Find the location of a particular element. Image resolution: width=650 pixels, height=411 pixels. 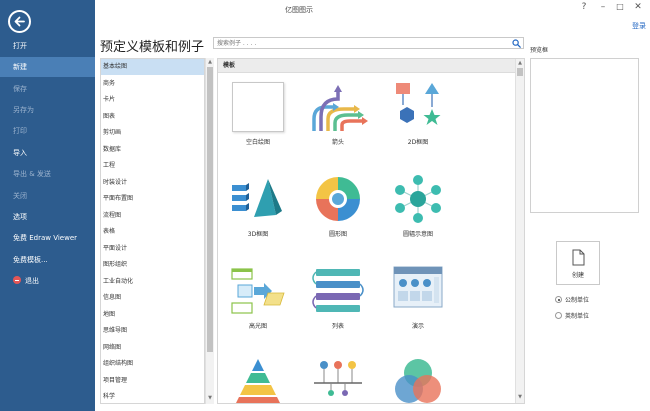

close-icon: ✕ is located at coordinates (638, 7).